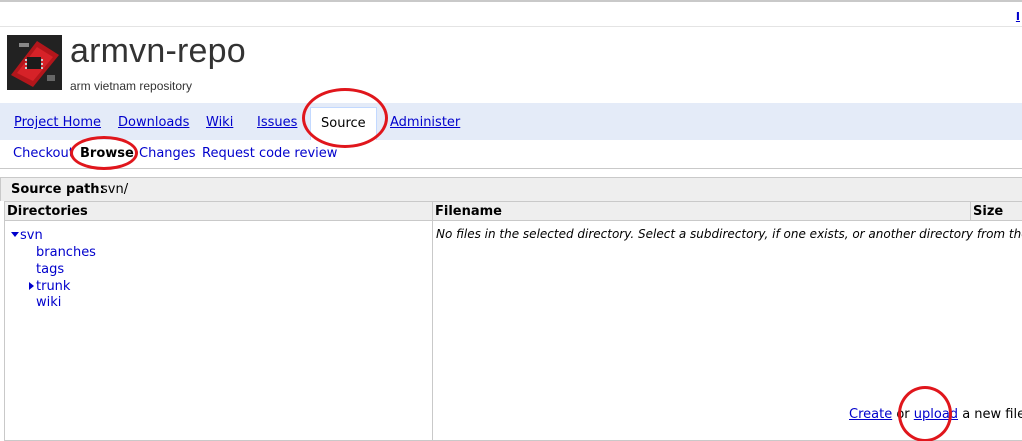  What do you see at coordinates (167, 153) in the screenshot?
I see `subnav-changes: Changes` at bounding box center [167, 153].